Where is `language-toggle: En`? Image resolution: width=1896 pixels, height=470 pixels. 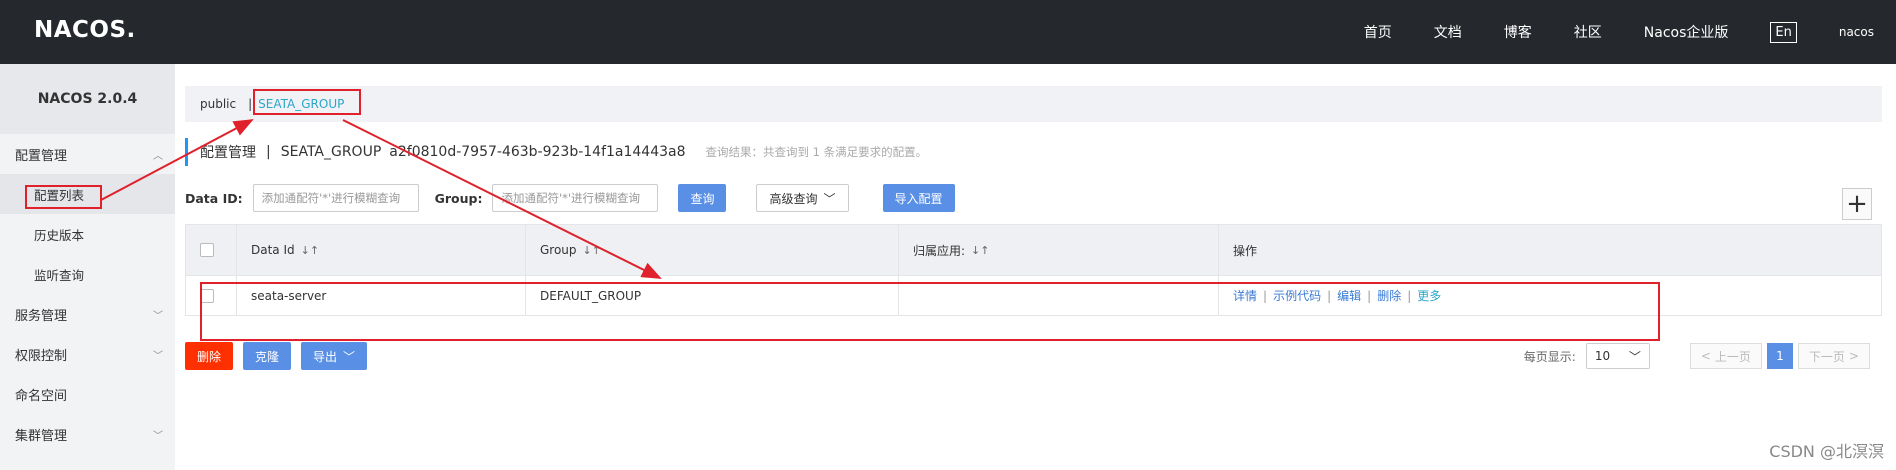 language-toggle: En is located at coordinates (1783, 32).